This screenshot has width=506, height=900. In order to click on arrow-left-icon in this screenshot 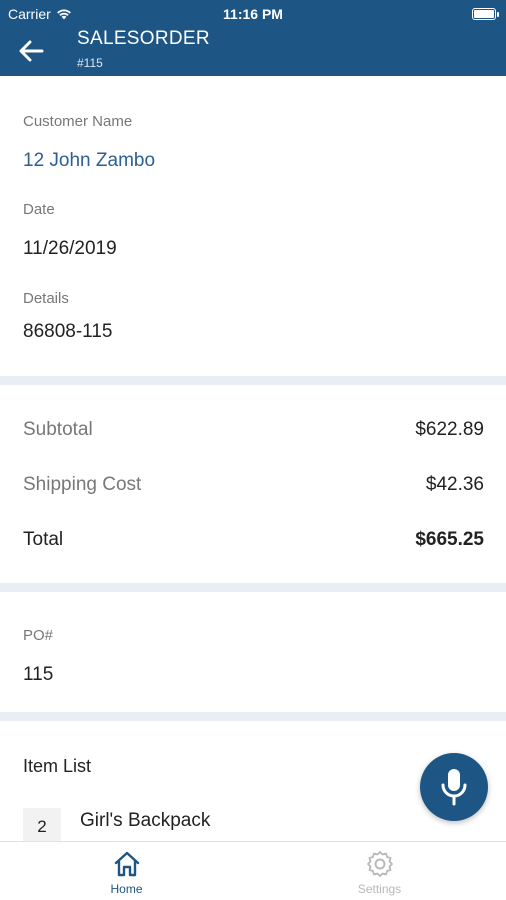, I will do `click(31, 51)`.